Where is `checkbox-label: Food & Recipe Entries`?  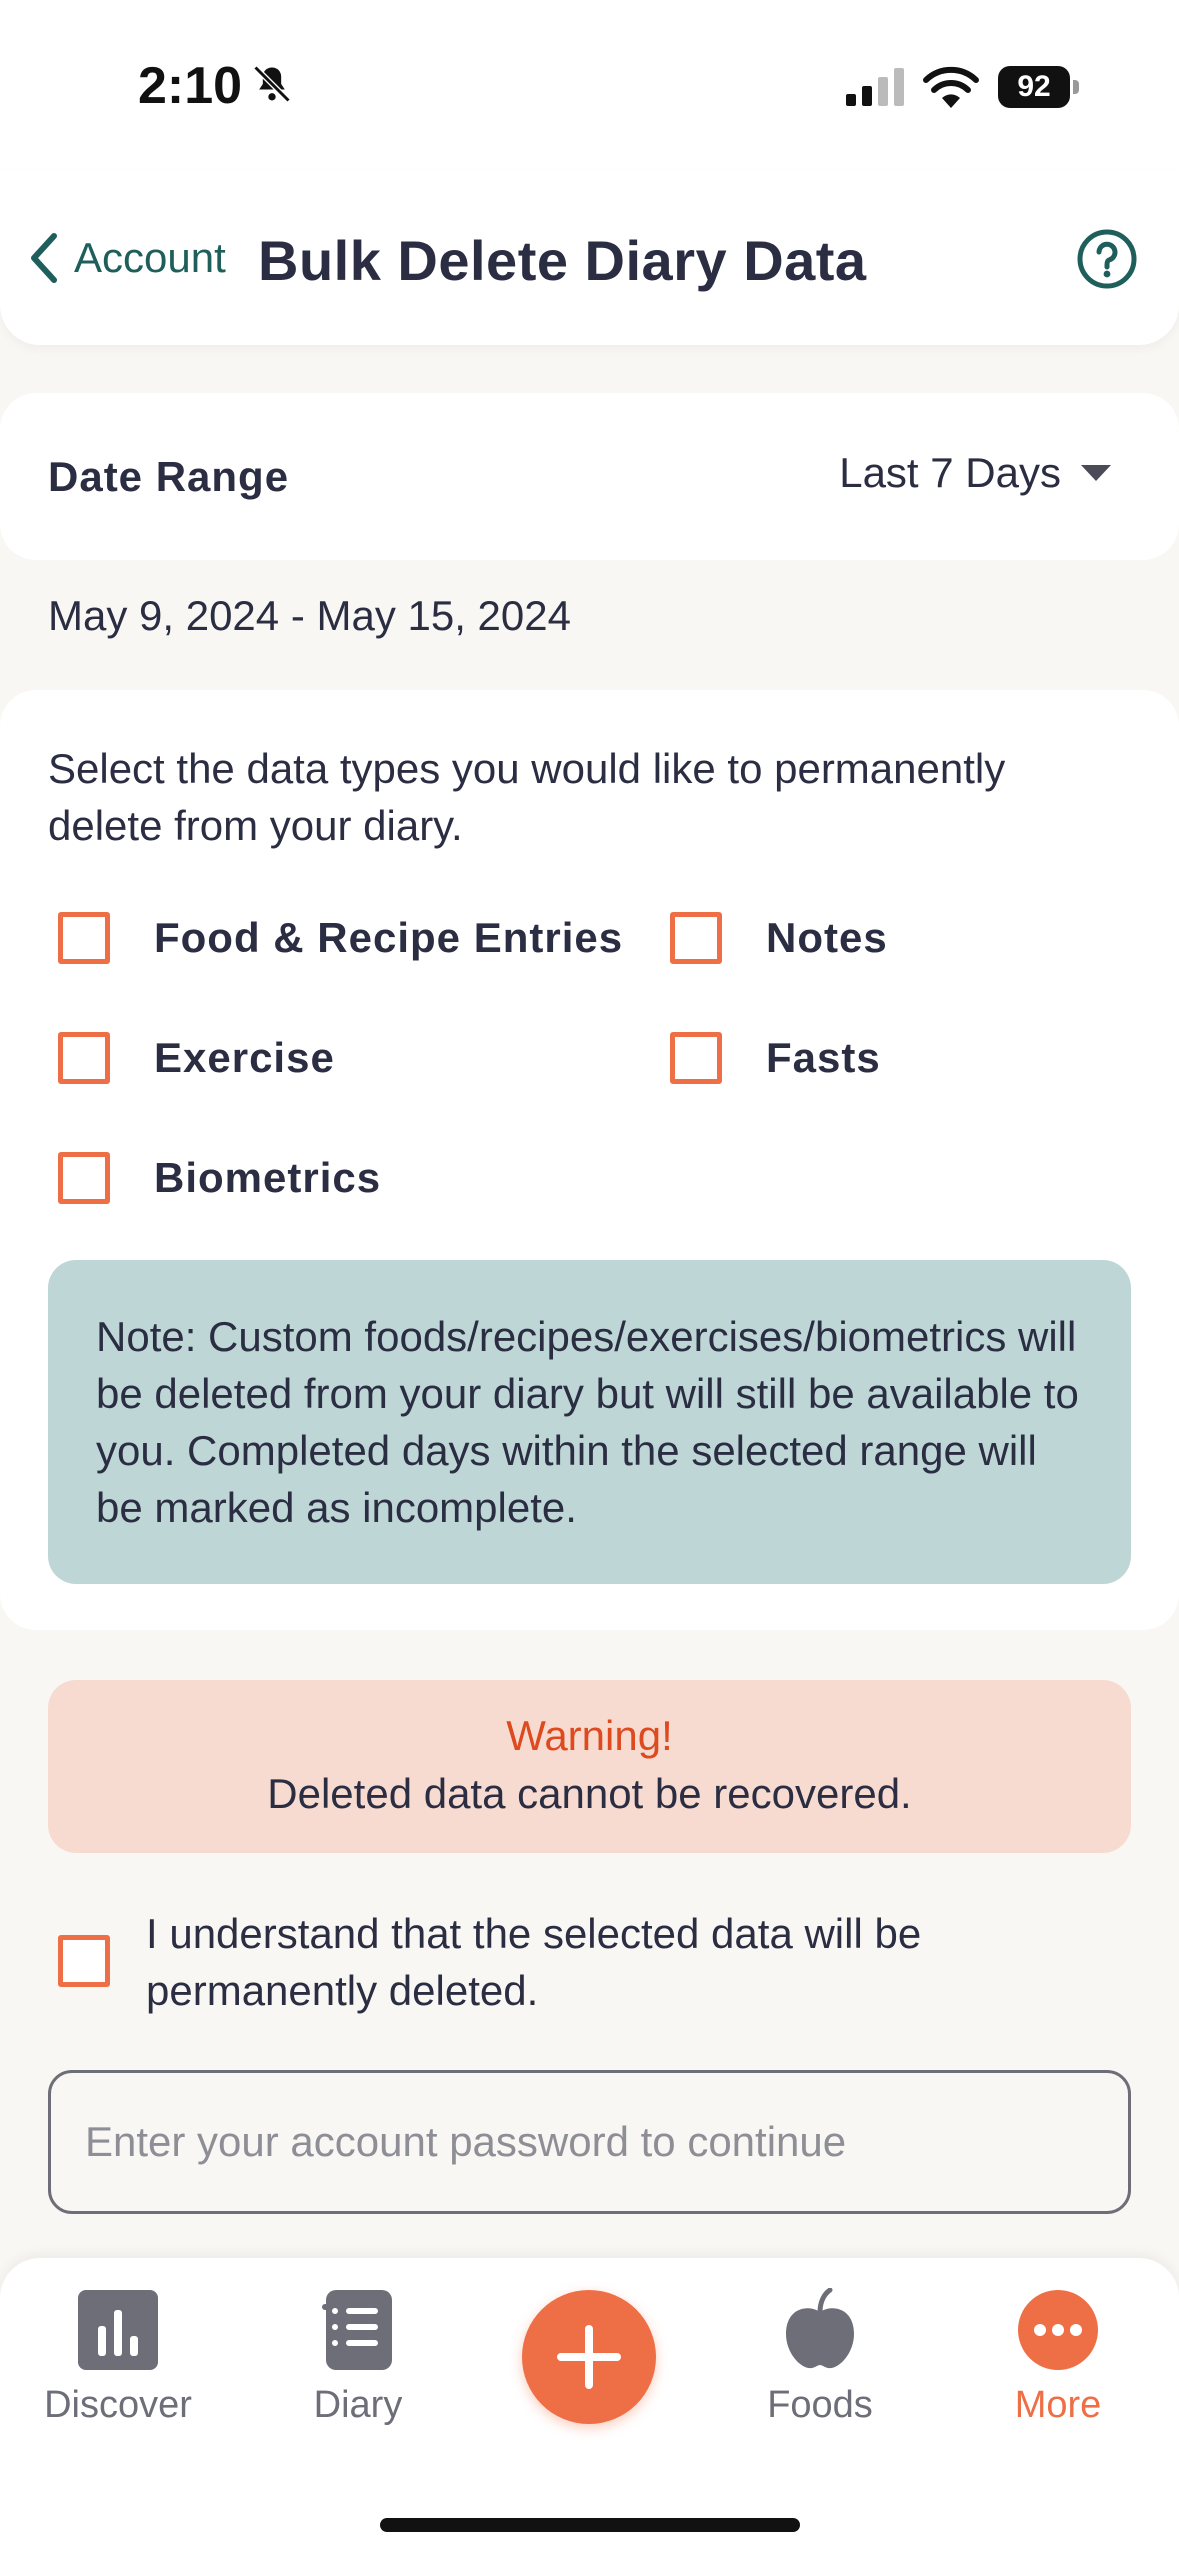 checkbox-label: Food & Recipe Entries is located at coordinates (389, 937).